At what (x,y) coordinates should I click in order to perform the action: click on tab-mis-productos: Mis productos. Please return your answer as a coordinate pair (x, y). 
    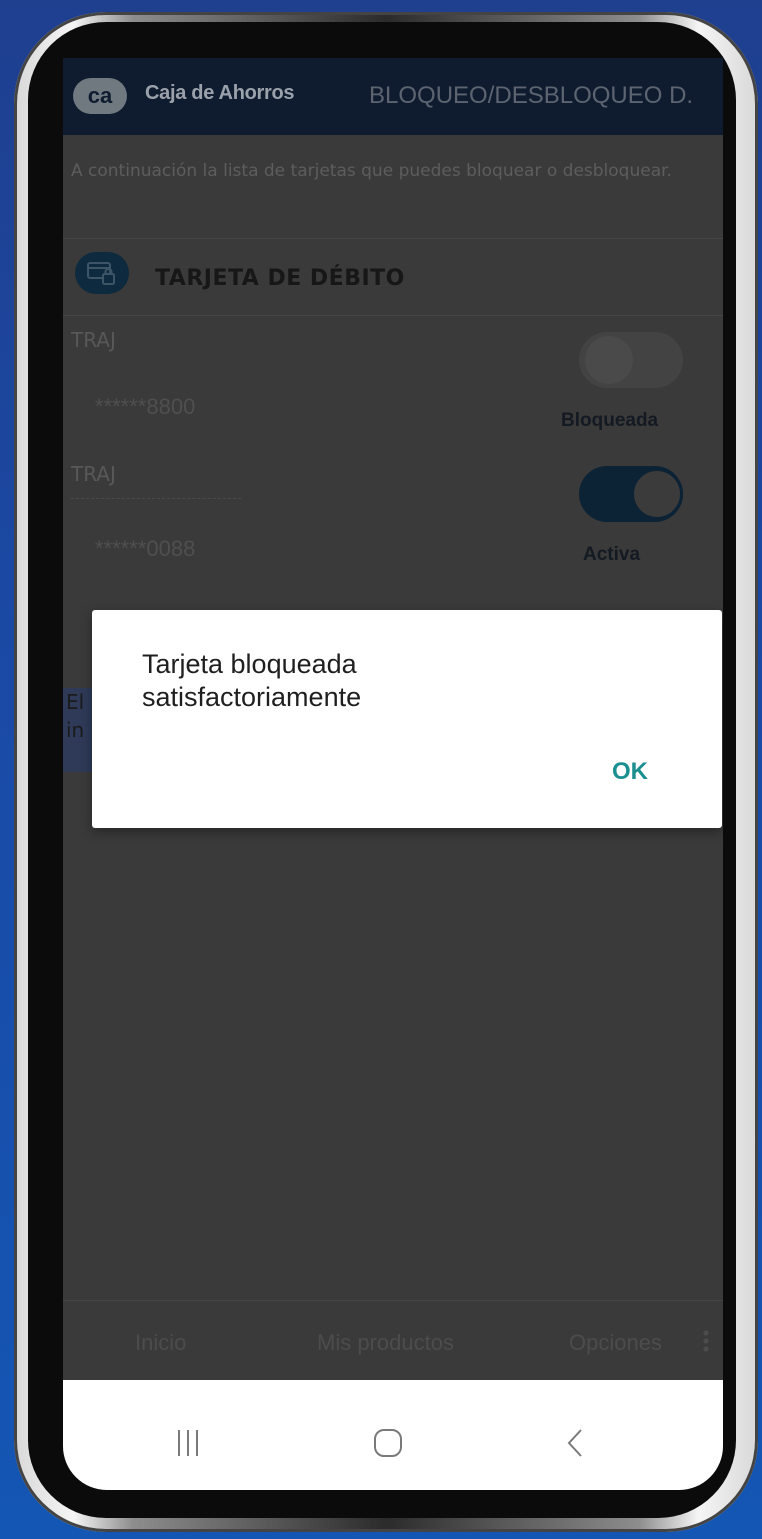
    Looking at the image, I should click on (385, 1343).